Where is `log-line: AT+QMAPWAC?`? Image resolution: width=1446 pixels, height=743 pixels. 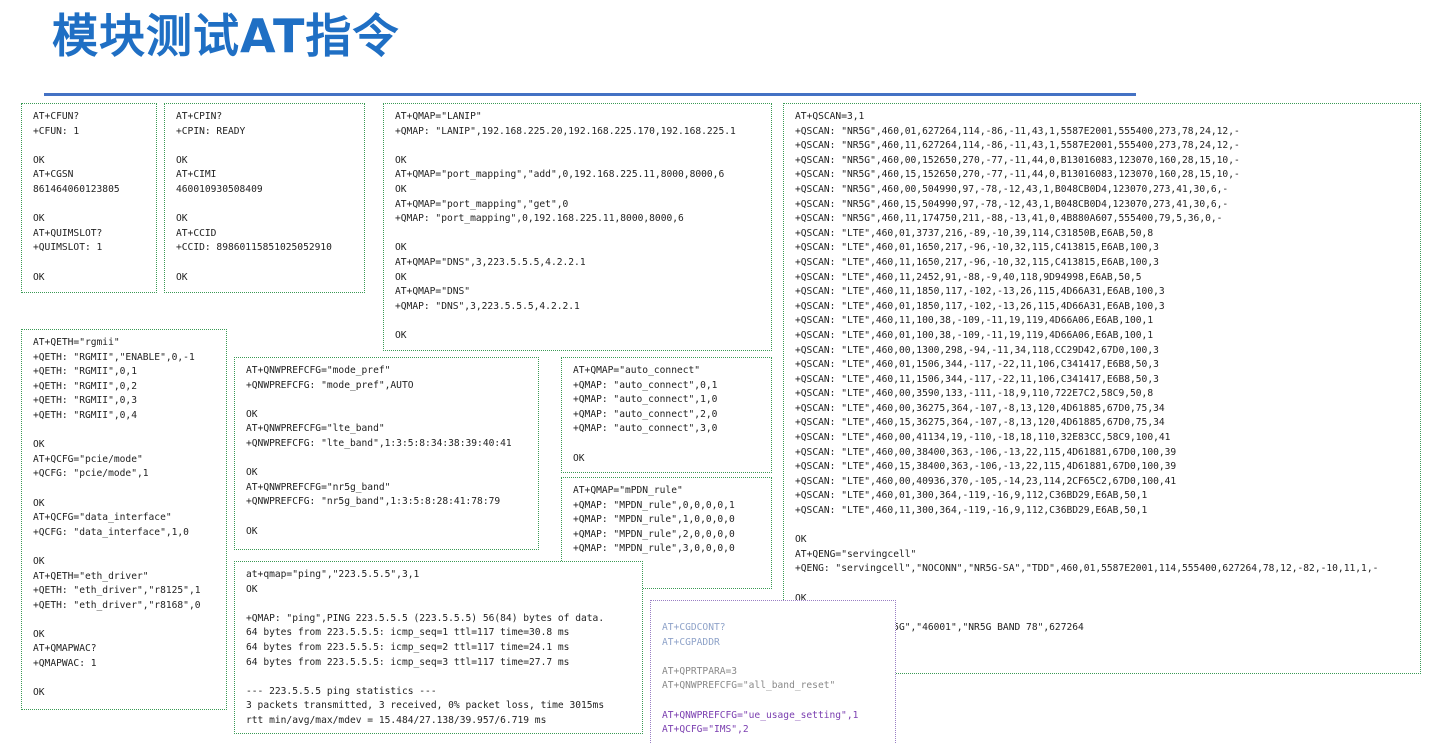 log-line: AT+QMAPWAC? is located at coordinates (65, 649).